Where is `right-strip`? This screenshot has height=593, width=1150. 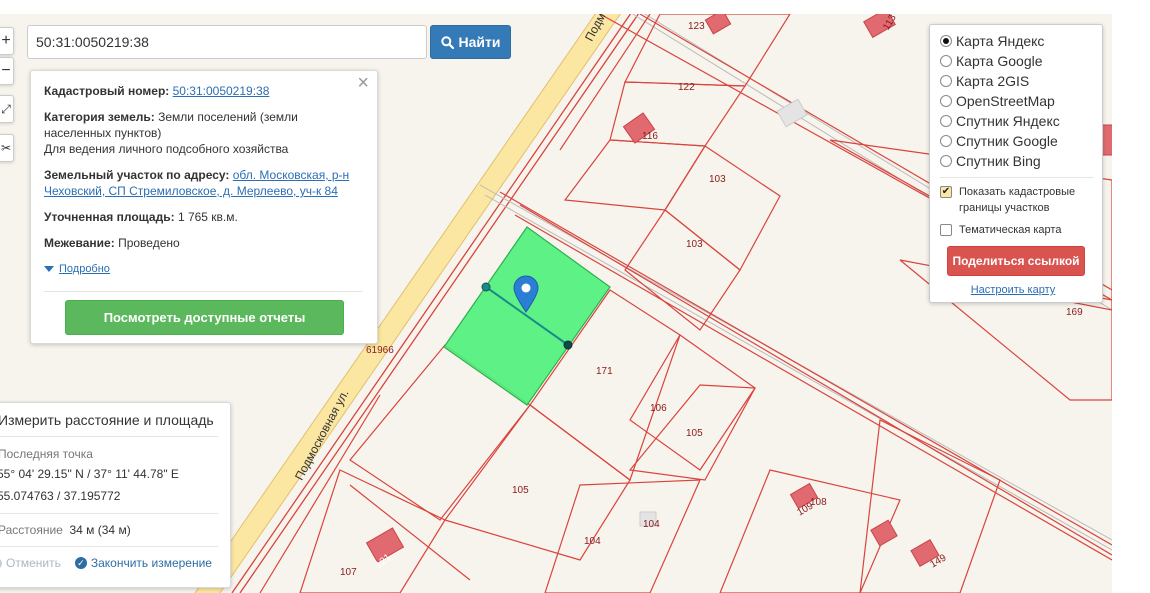 right-strip is located at coordinates (1131, 296).